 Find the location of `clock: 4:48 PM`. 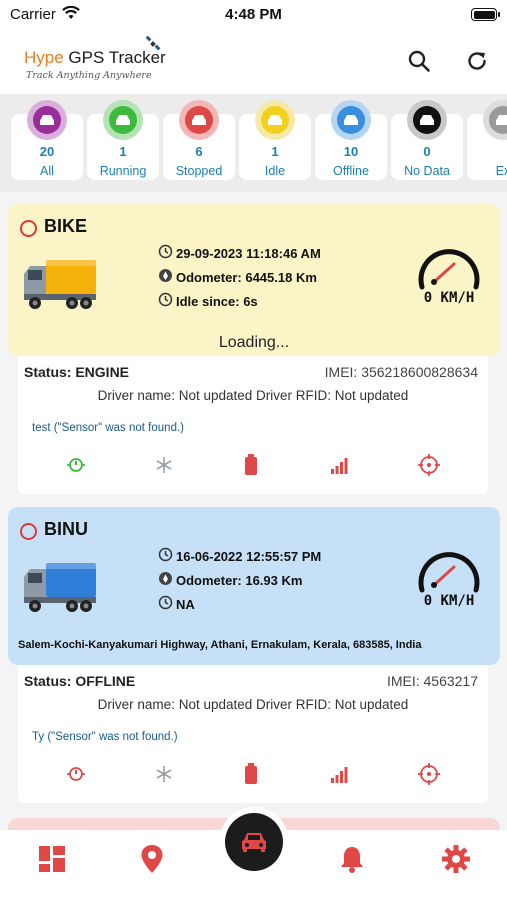

clock: 4:48 PM is located at coordinates (253, 14).